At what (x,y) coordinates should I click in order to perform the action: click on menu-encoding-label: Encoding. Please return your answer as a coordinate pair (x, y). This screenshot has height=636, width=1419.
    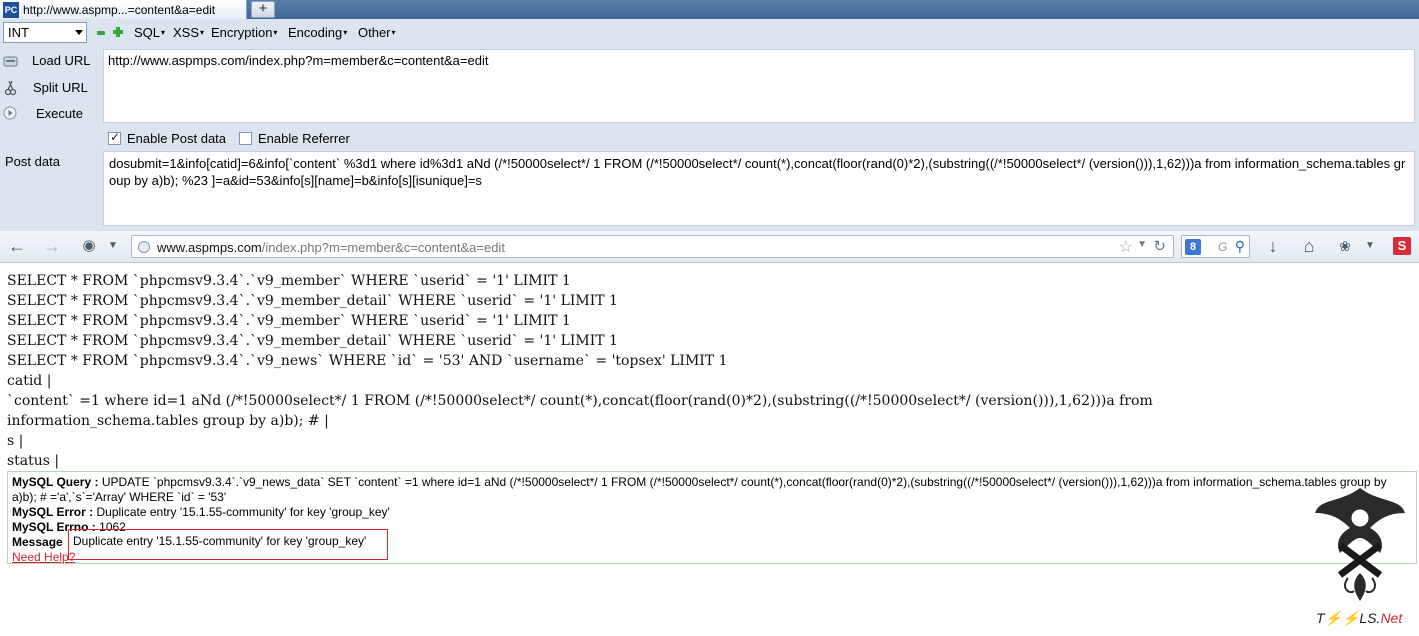
    Looking at the image, I should click on (315, 32).